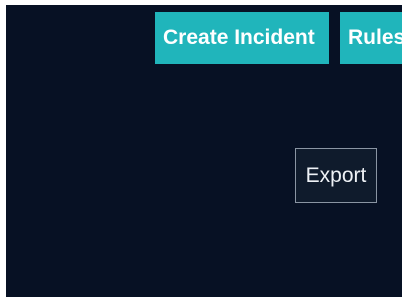 This screenshot has height=303, width=402. I want to click on export-button: Export, so click(336, 175).